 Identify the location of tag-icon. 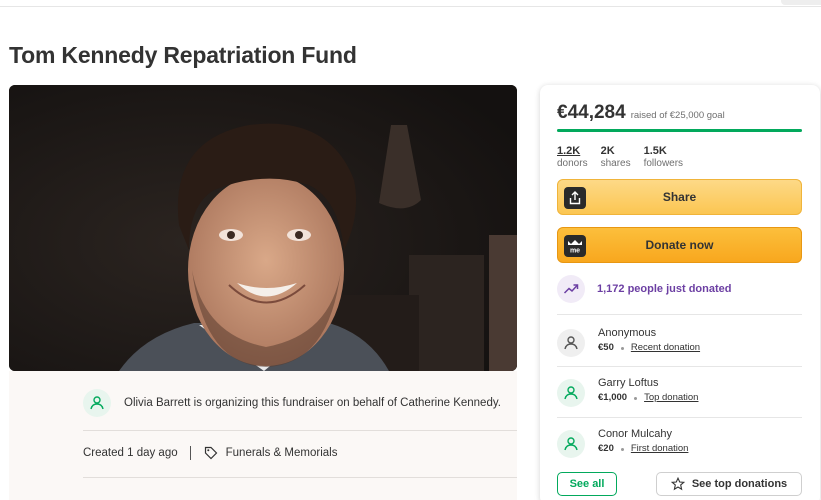
(211, 453).